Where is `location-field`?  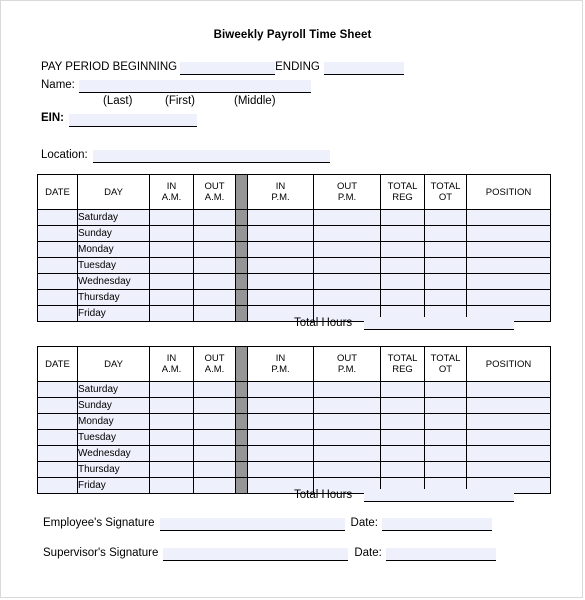
location-field is located at coordinates (211, 156).